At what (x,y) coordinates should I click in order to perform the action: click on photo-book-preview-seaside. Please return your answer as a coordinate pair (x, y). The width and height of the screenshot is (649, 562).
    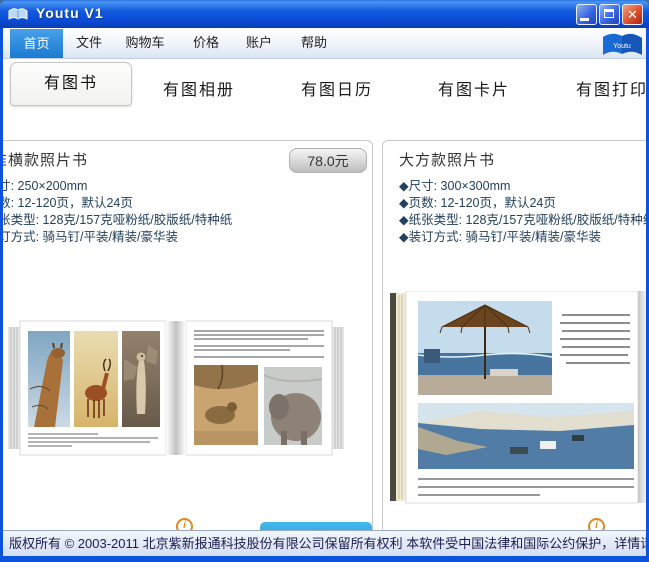
    Looking at the image, I should click on (518, 397).